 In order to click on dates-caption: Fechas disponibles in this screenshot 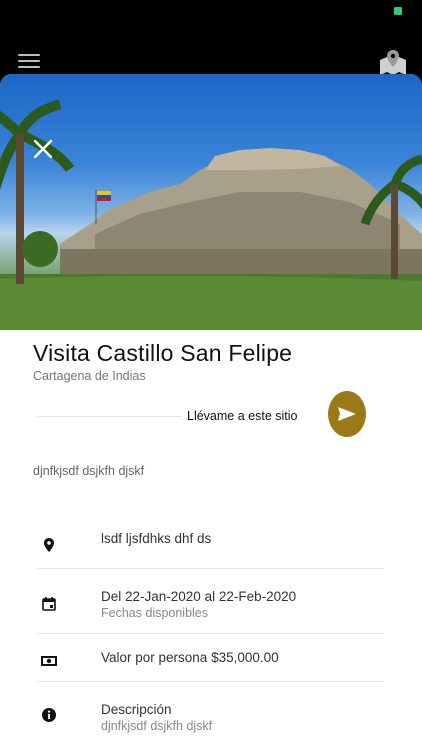, I will do `click(155, 613)`.